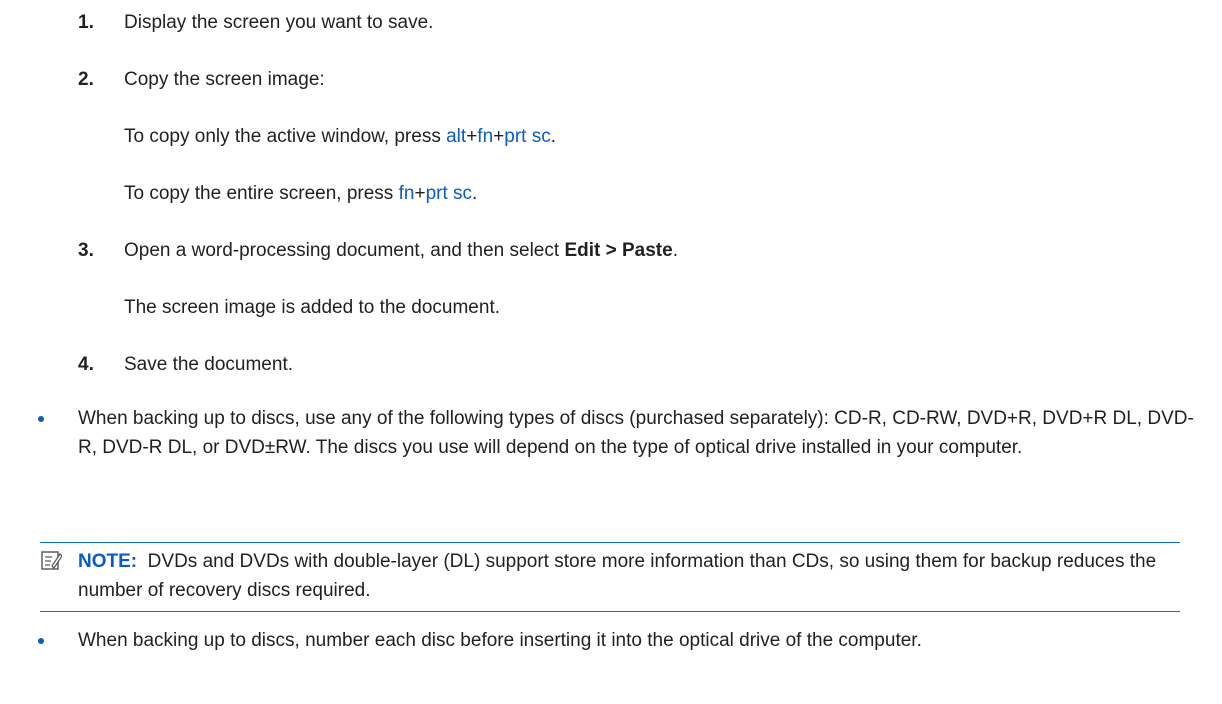 The image size is (1222, 704). I want to click on step-text: Copy the screen image:, so click(224, 79).